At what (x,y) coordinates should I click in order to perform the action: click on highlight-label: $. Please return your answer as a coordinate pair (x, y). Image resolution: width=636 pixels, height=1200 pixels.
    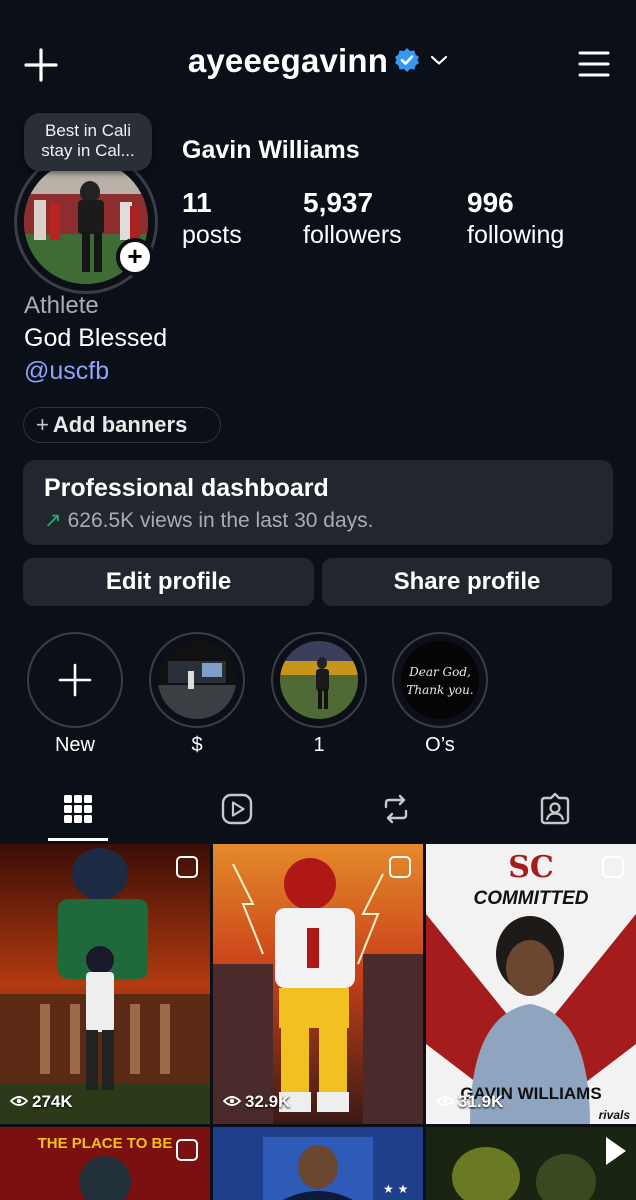
    Looking at the image, I should click on (197, 745).